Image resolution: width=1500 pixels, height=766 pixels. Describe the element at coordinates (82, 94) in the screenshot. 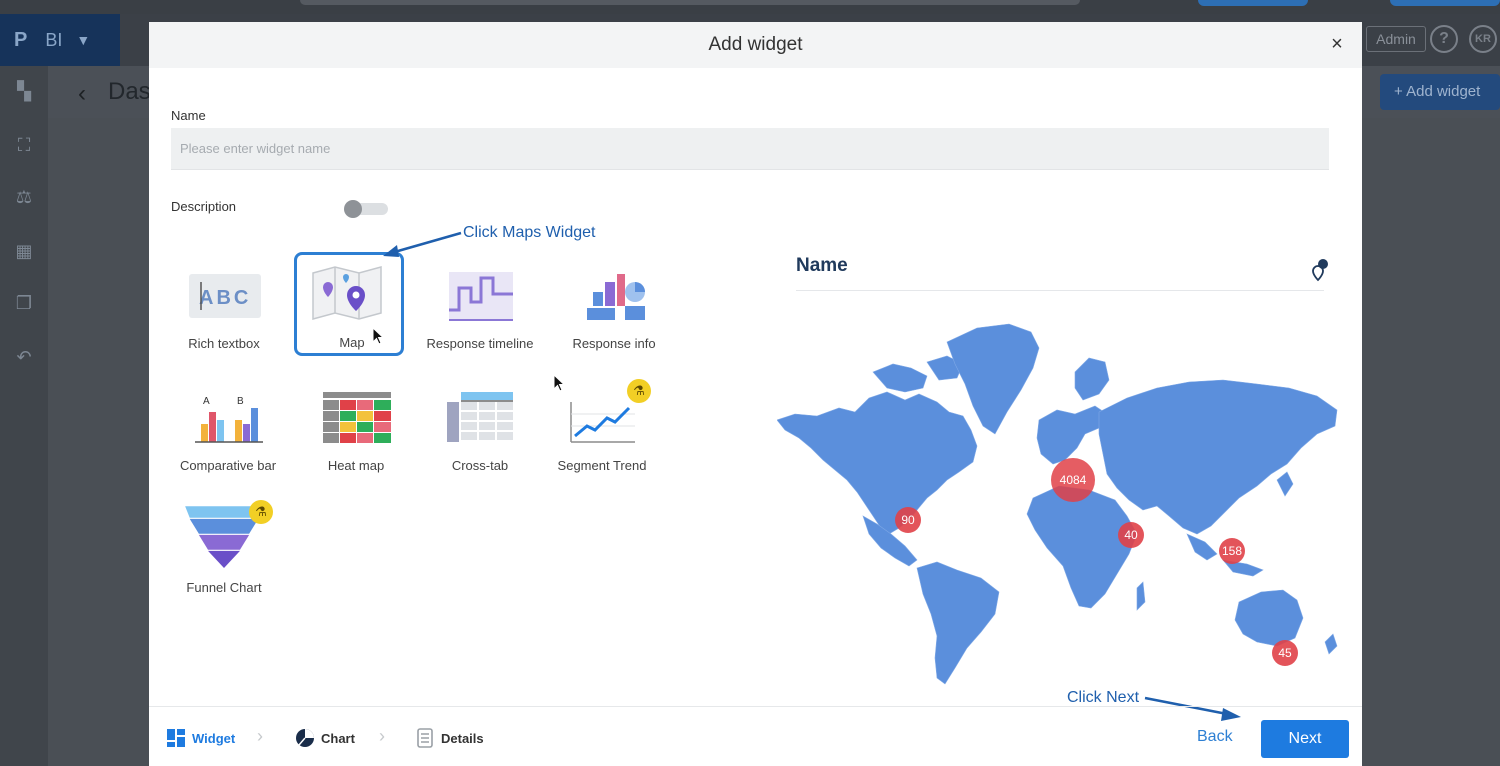

I see `back-chevron-icon: ‹` at that location.